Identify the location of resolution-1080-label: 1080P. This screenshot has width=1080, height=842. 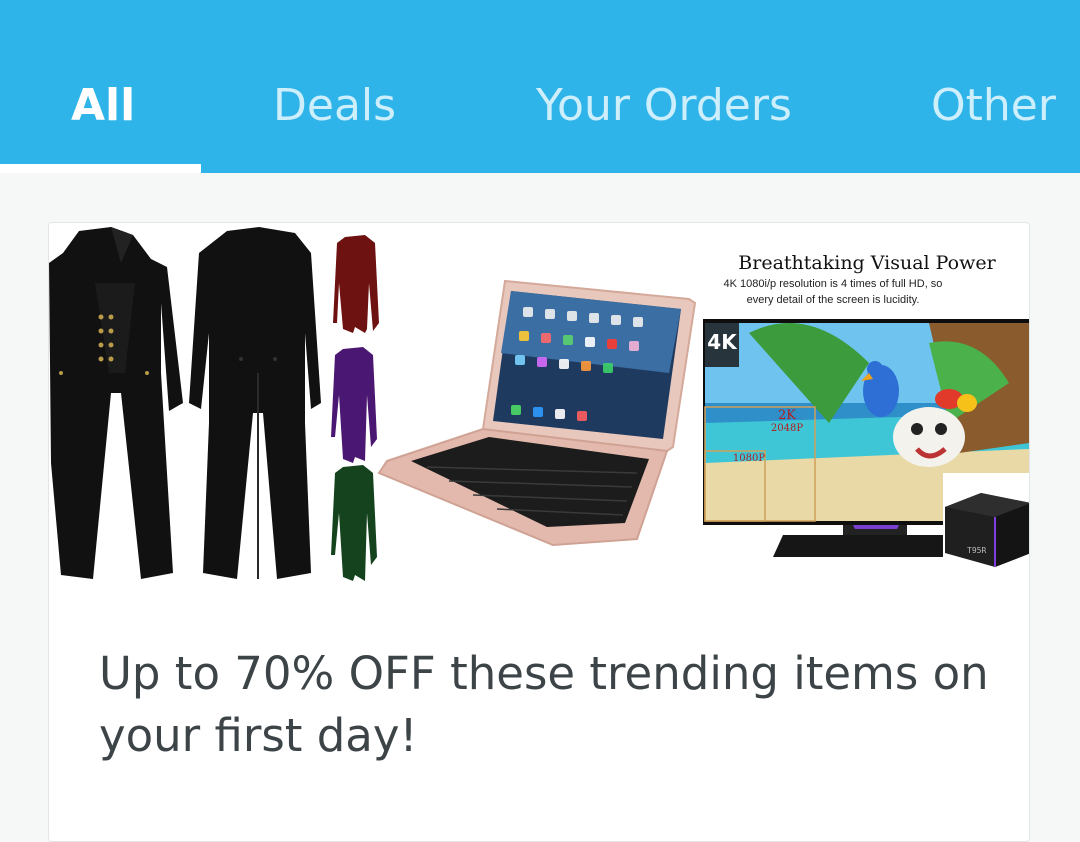
(749, 458).